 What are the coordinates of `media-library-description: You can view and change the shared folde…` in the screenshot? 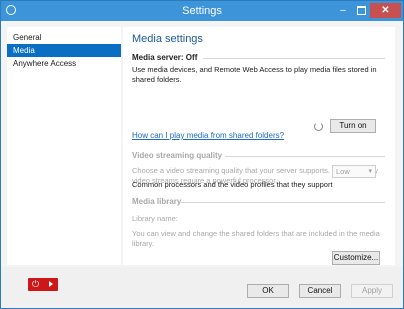 It's located at (256, 238).